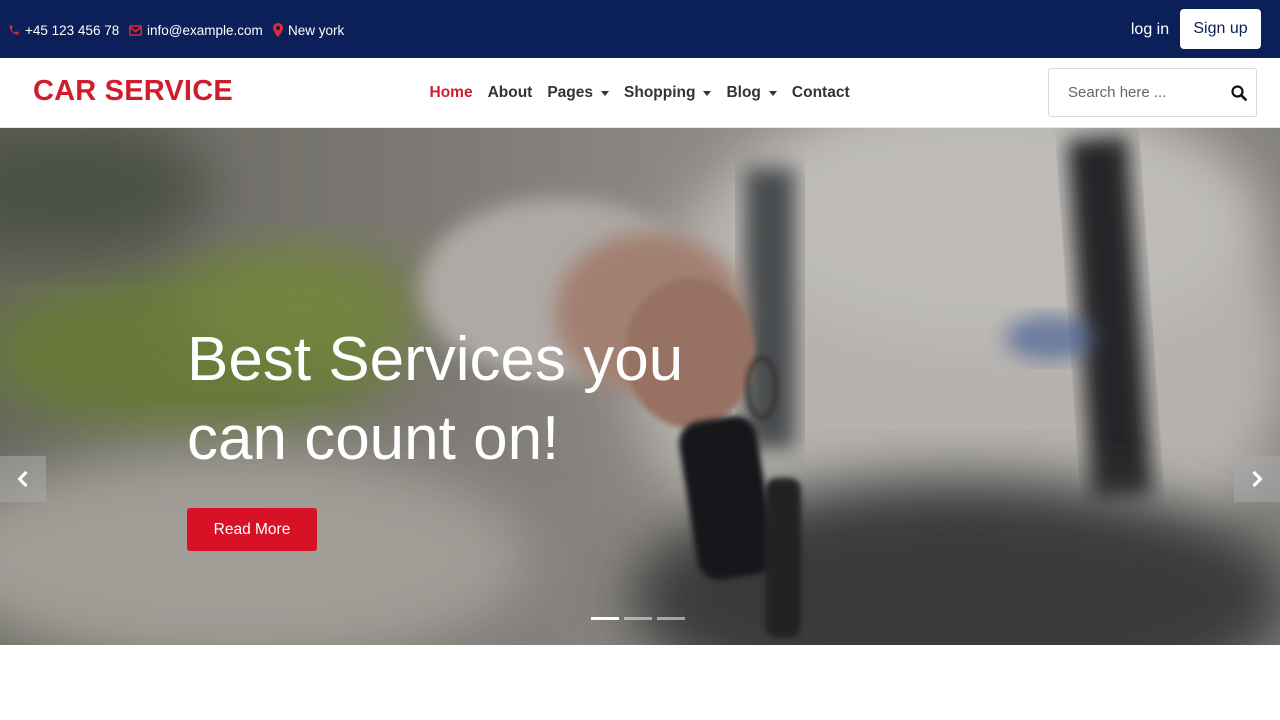 The width and height of the screenshot is (1280, 720). I want to click on nav-item-about: About, so click(510, 93).